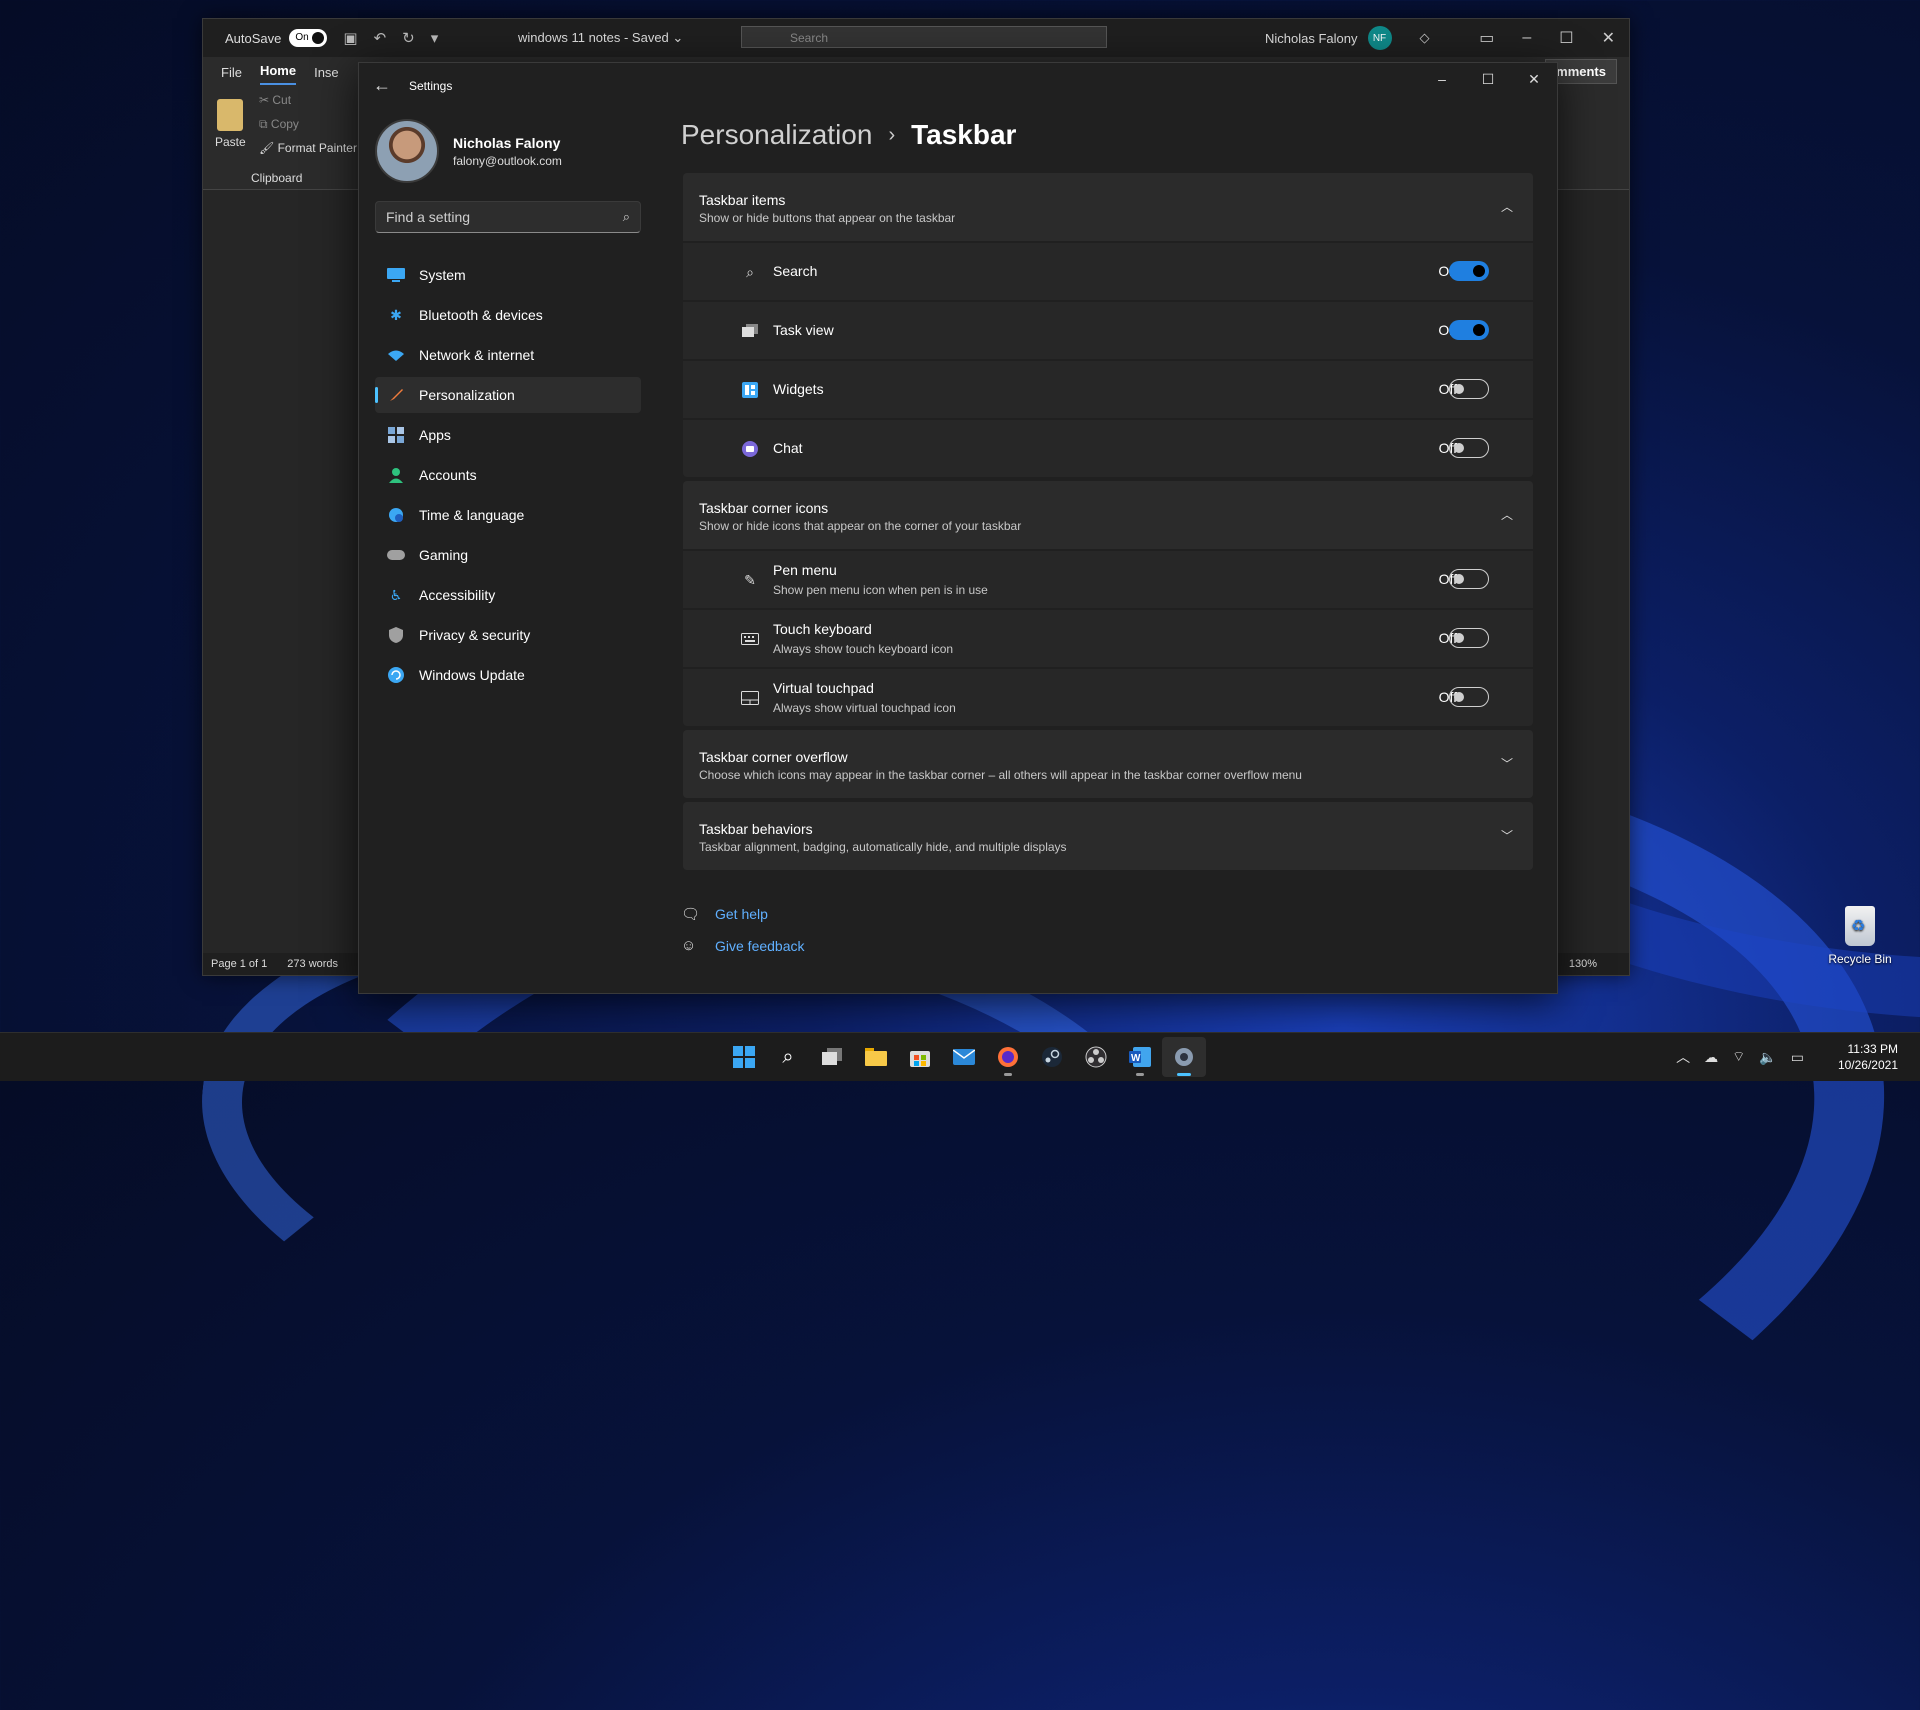  What do you see at coordinates (507, 142) in the screenshot?
I see `profile-name: Nicholas Falony` at bounding box center [507, 142].